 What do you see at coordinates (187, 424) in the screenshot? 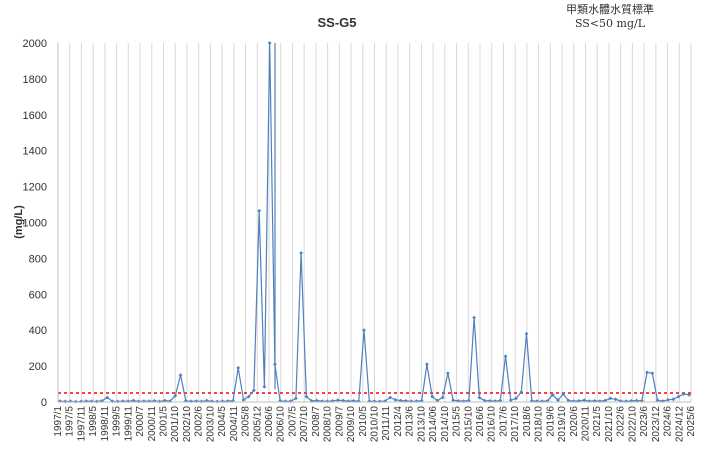
I see `x-tick-label: 2002/10` at bounding box center [187, 424].